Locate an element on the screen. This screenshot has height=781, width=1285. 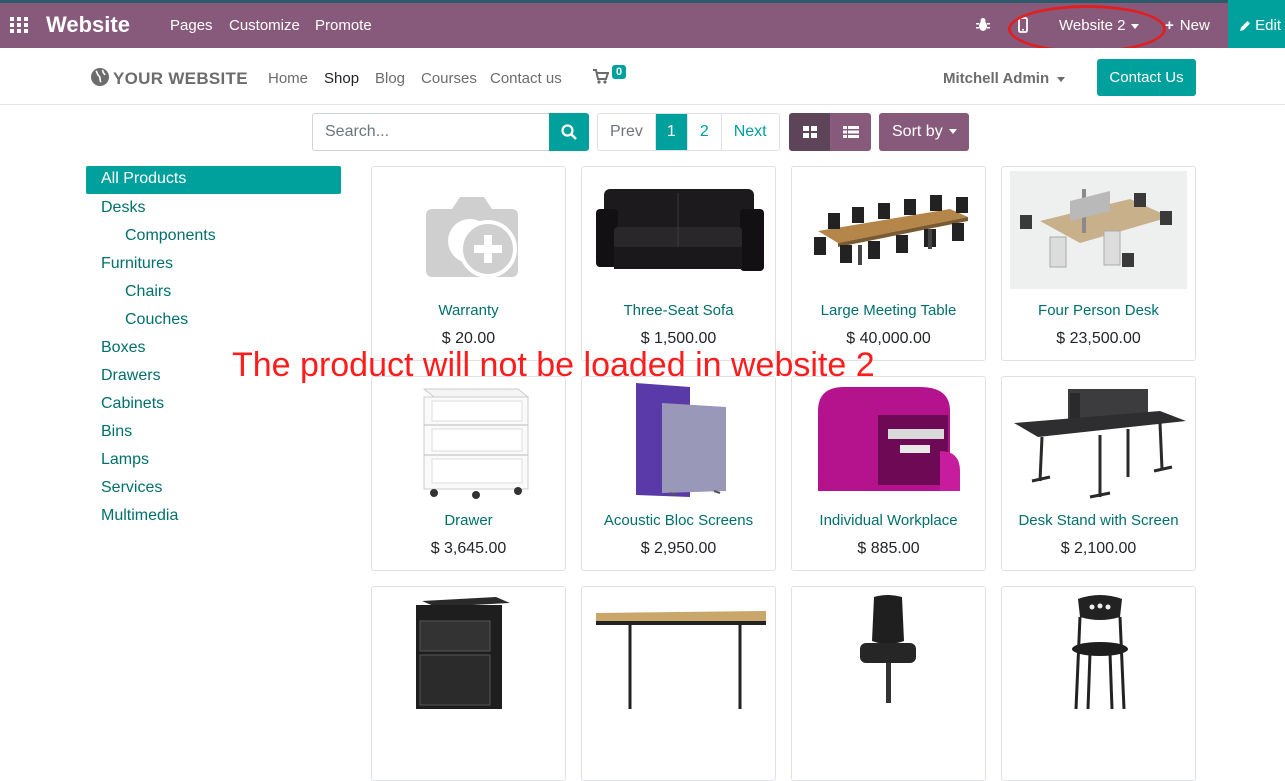
product-price: $ 2,100.00 is located at coordinates (1098, 548).